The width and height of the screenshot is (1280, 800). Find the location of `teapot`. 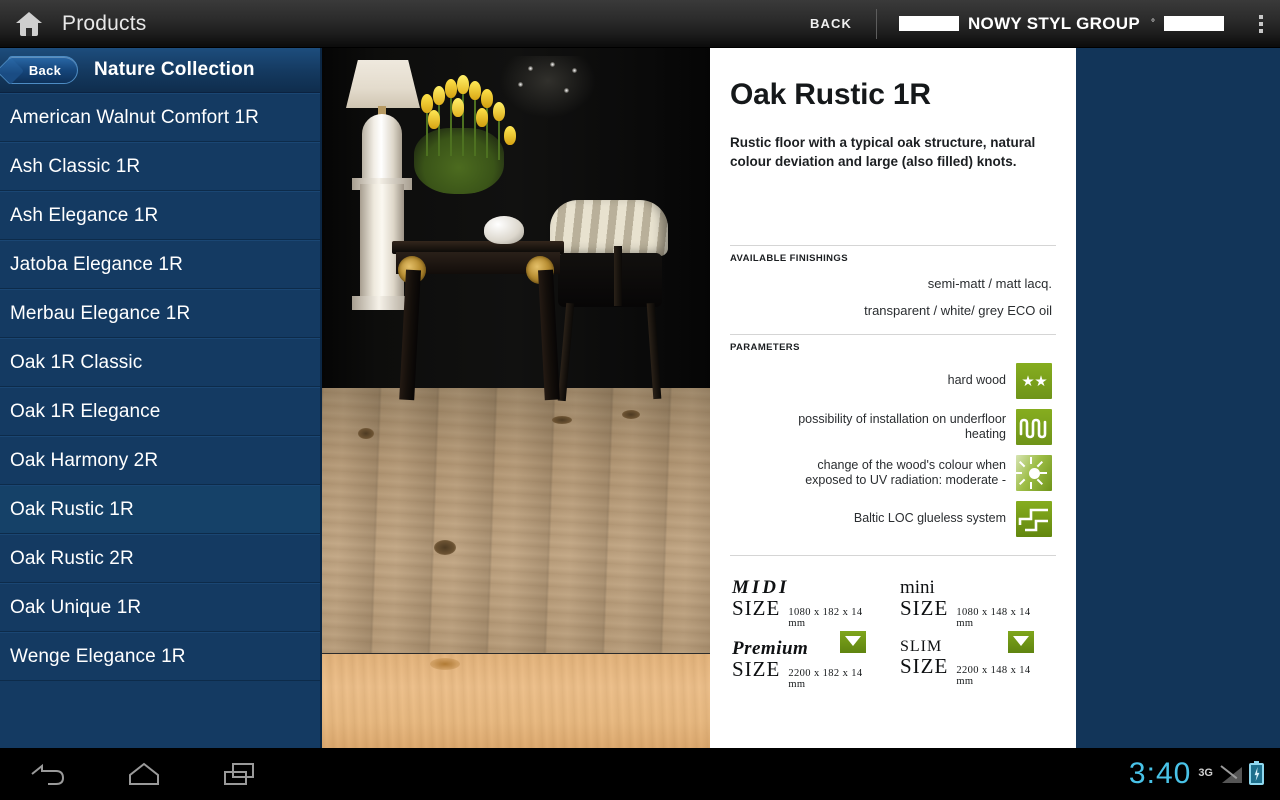

teapot is located at coordinates (504, 230).